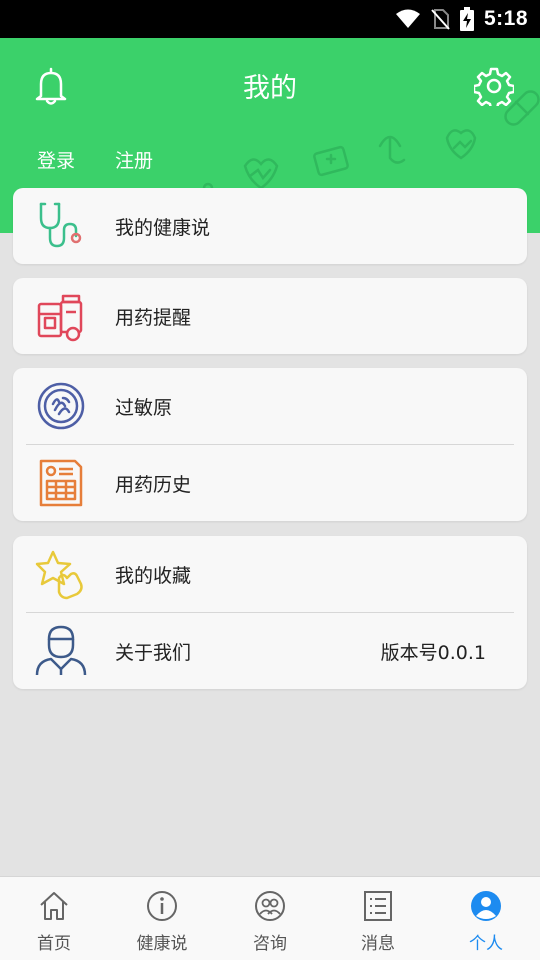 This screenshot has height=960, width=540. What do you see at coordinates (270, 19) in the screenshot?
I see `status-bar: 5:18` at bounding box center [270, 19].